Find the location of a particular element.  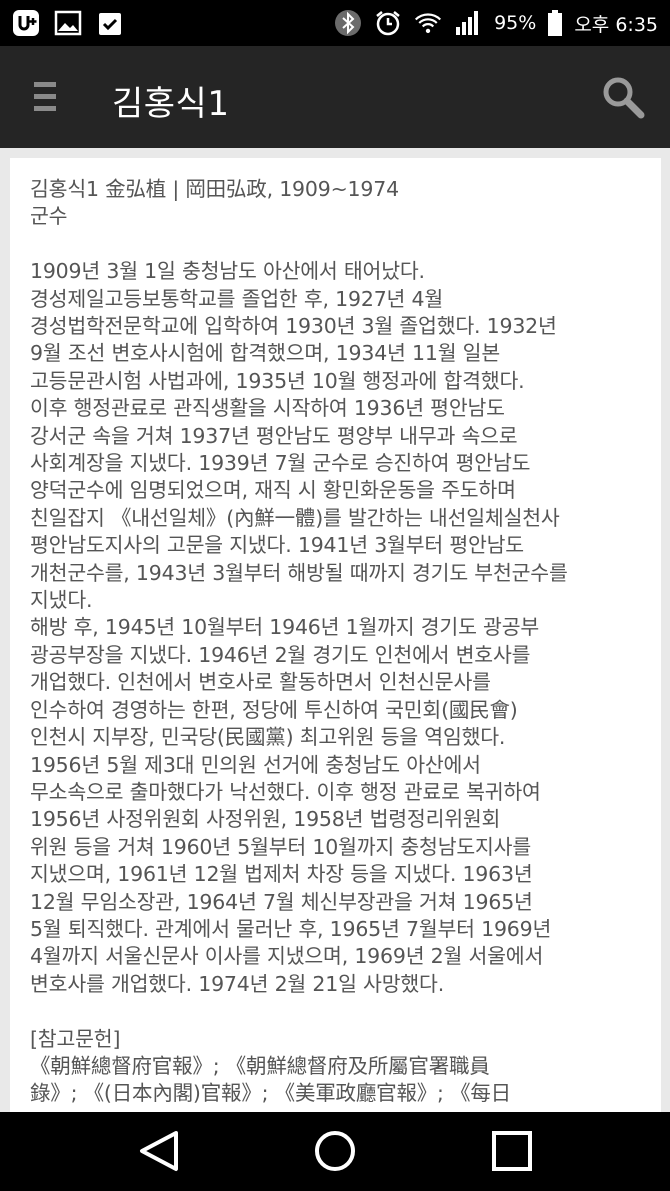

page-title: 김홍식1 is located at coordinates (171, 104).